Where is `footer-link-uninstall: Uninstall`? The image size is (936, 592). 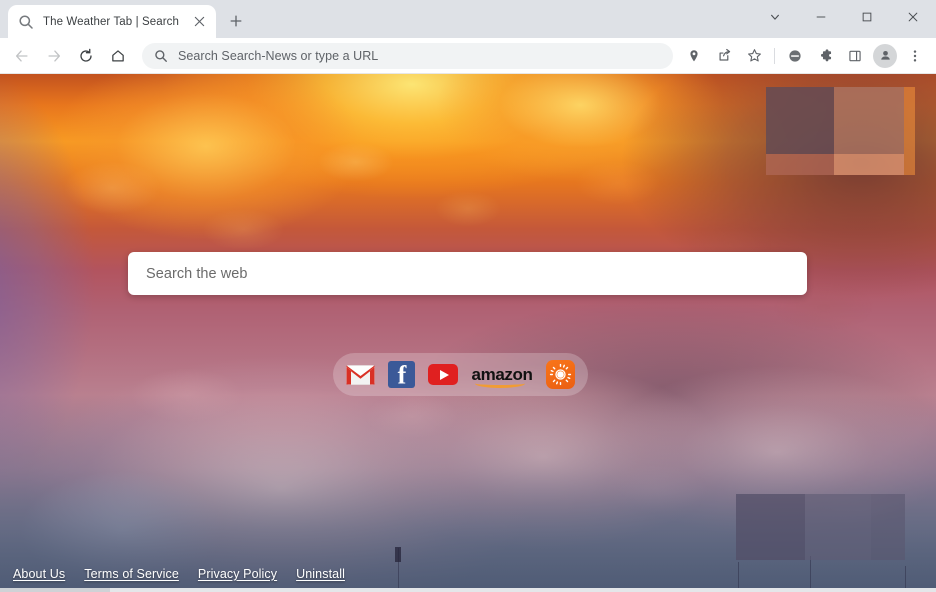
footer-link-uninstall: Uninstall is located at coordinates (320, 574).